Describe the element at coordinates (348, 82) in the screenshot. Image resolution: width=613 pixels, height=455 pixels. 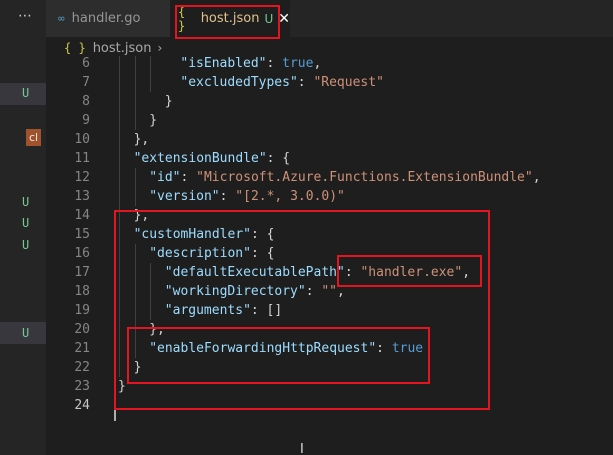
I see `json-string: "Request"` at that location.